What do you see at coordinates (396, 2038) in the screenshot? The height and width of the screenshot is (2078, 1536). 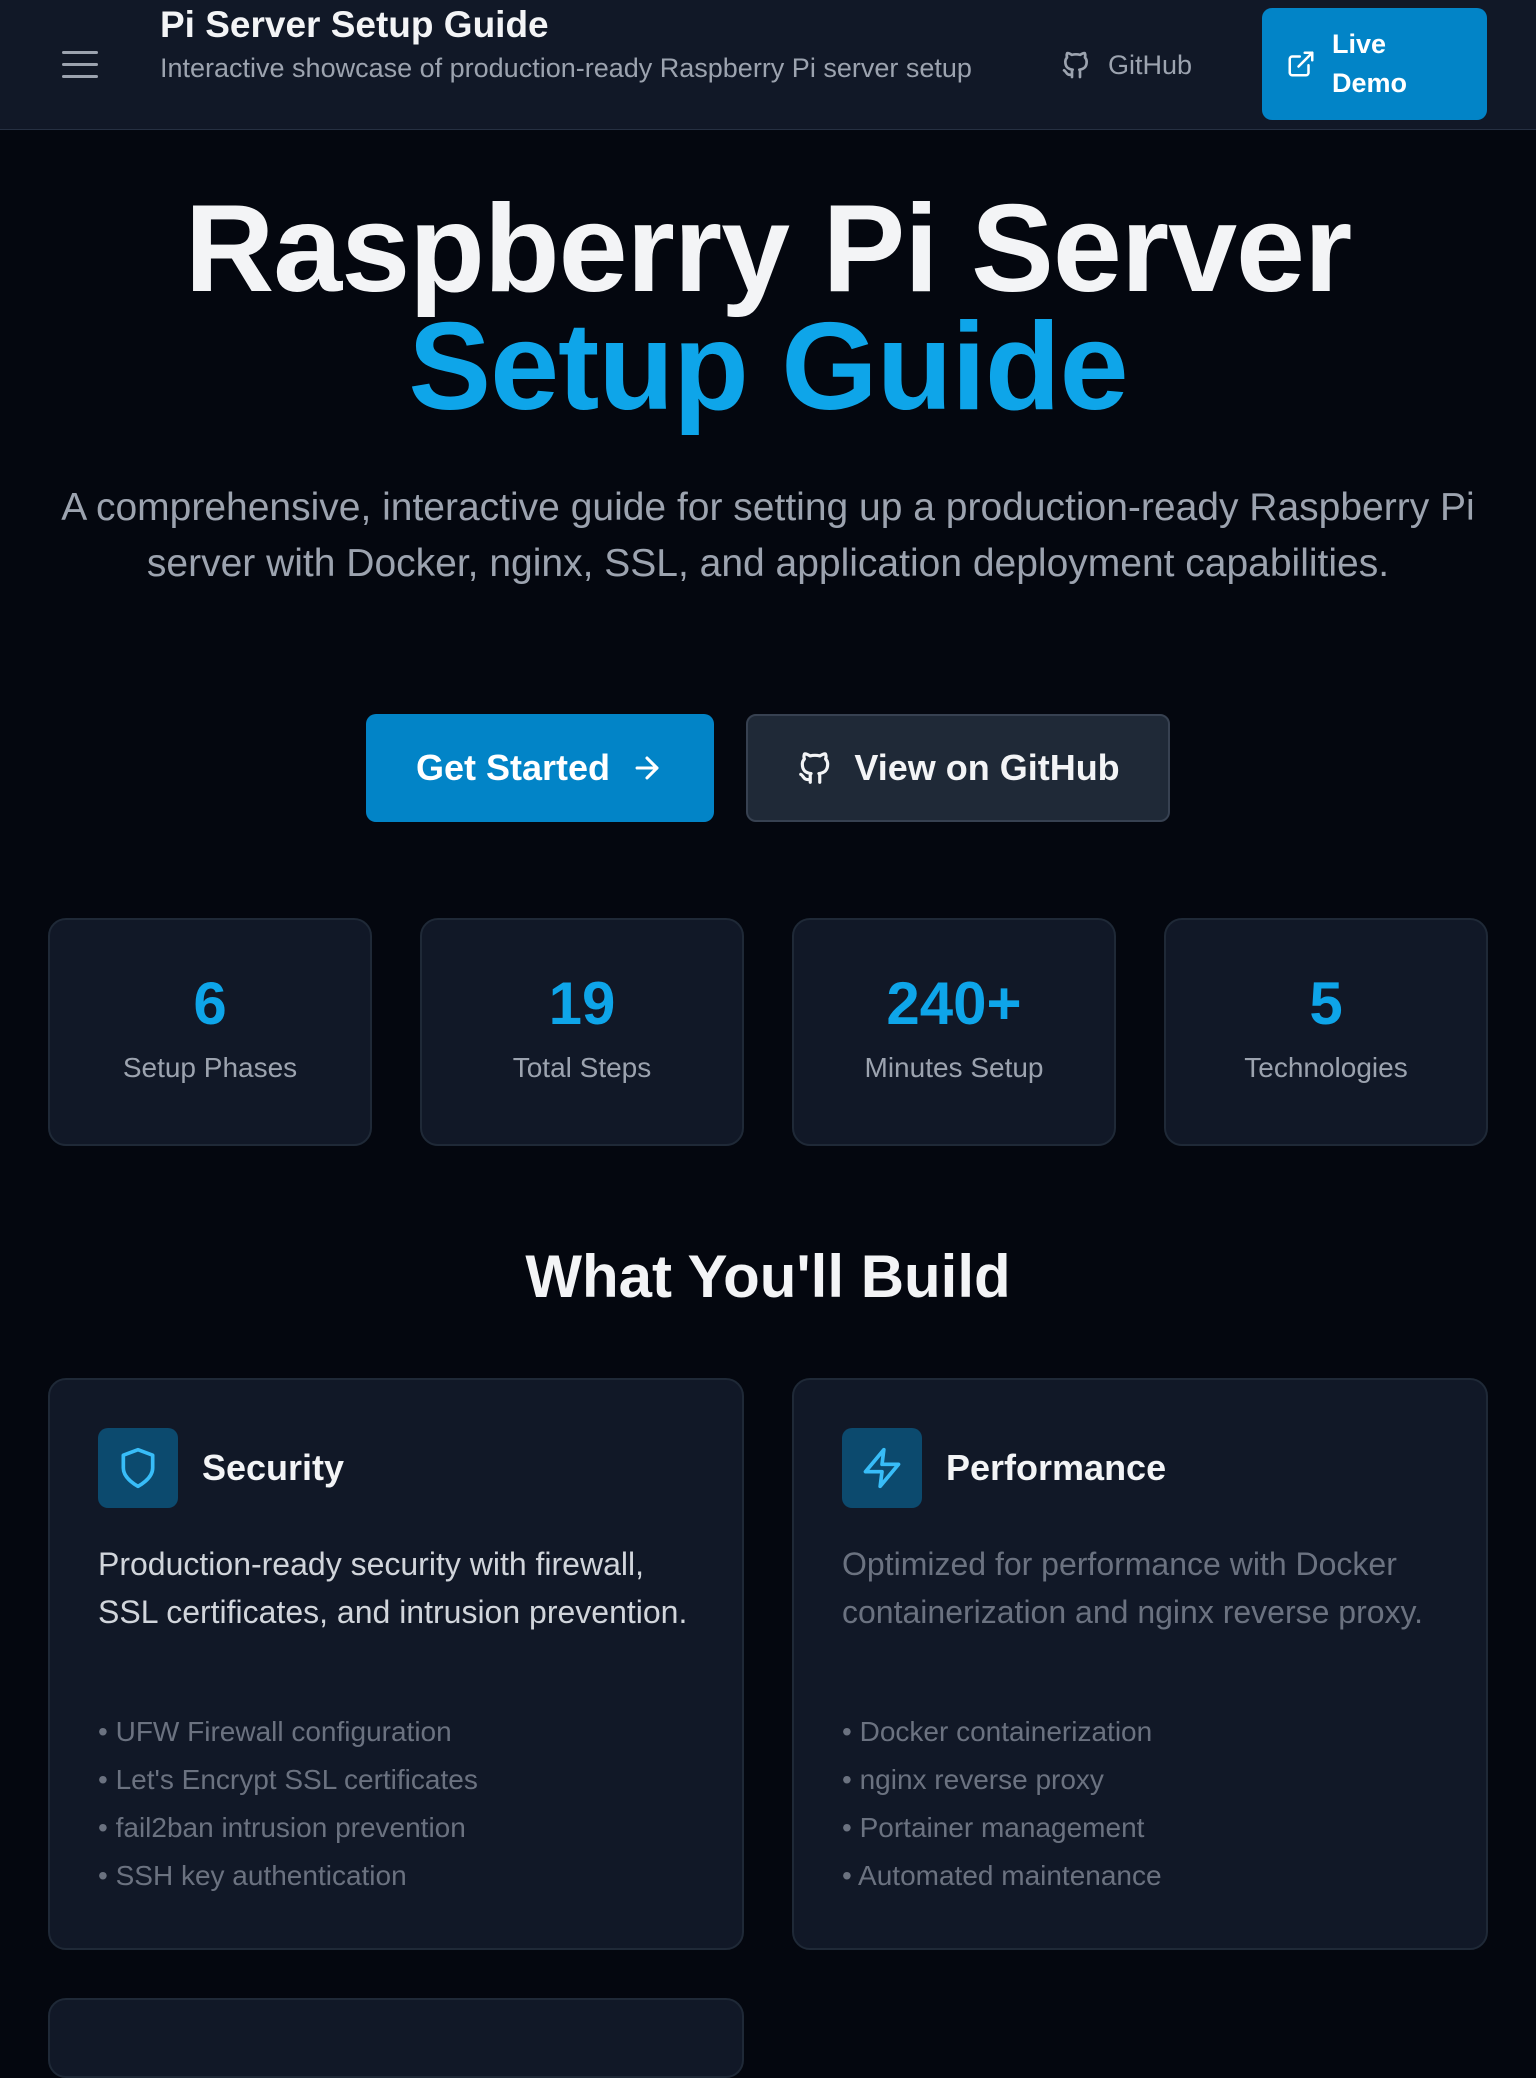 I see `feature-card-partial` at bounding box center [396, 2038].